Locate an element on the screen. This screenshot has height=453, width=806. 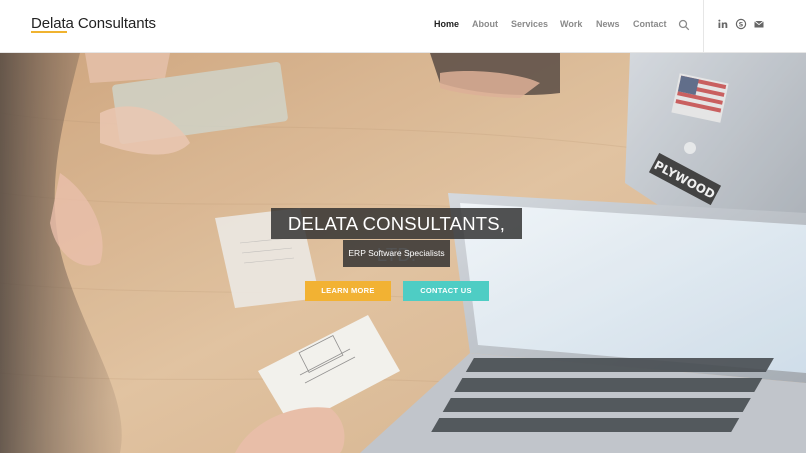
nav-contact: Contact is located at coordinates (650, 24).